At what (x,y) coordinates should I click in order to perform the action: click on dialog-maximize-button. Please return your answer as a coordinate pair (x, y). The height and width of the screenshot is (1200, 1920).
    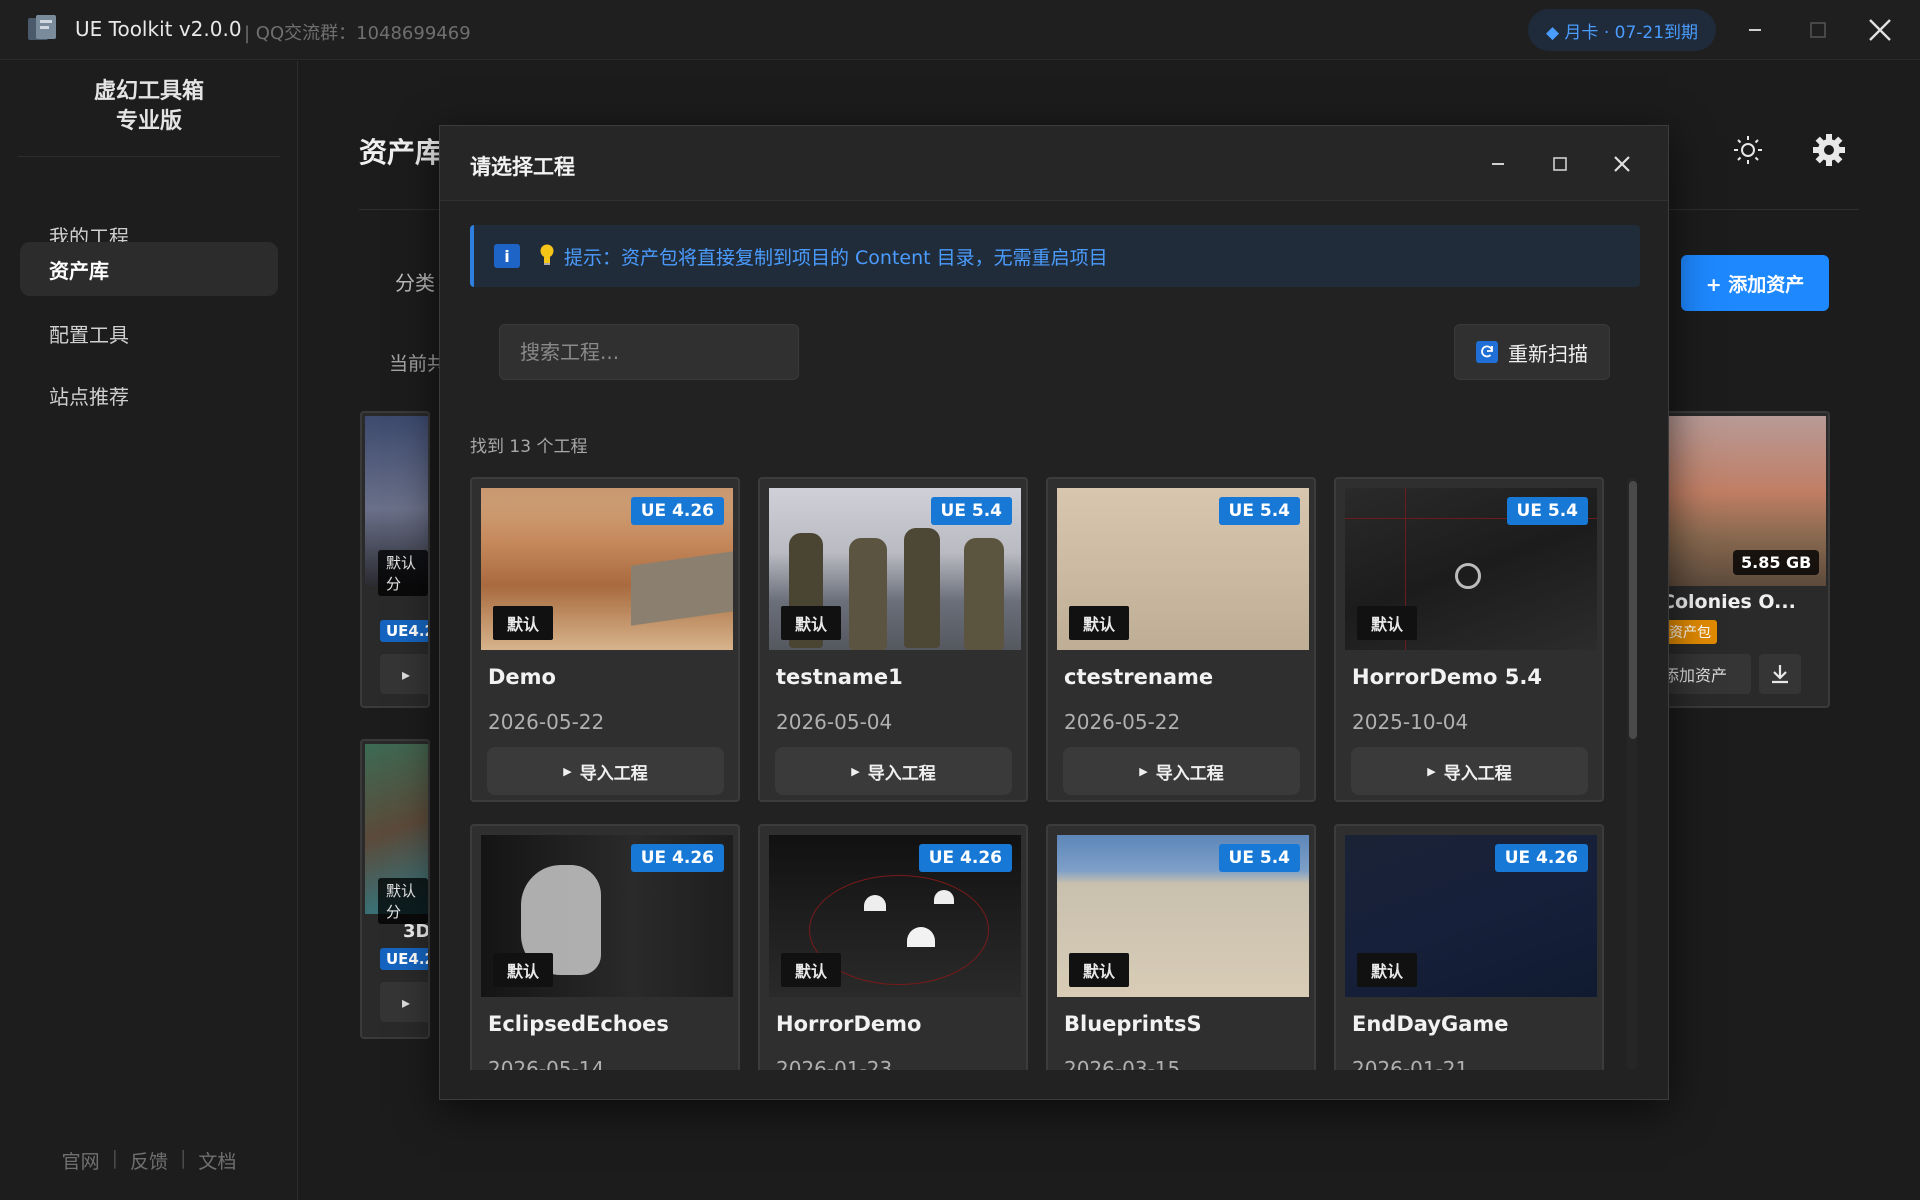
    Looking at the image, I should click on (1560, 164).